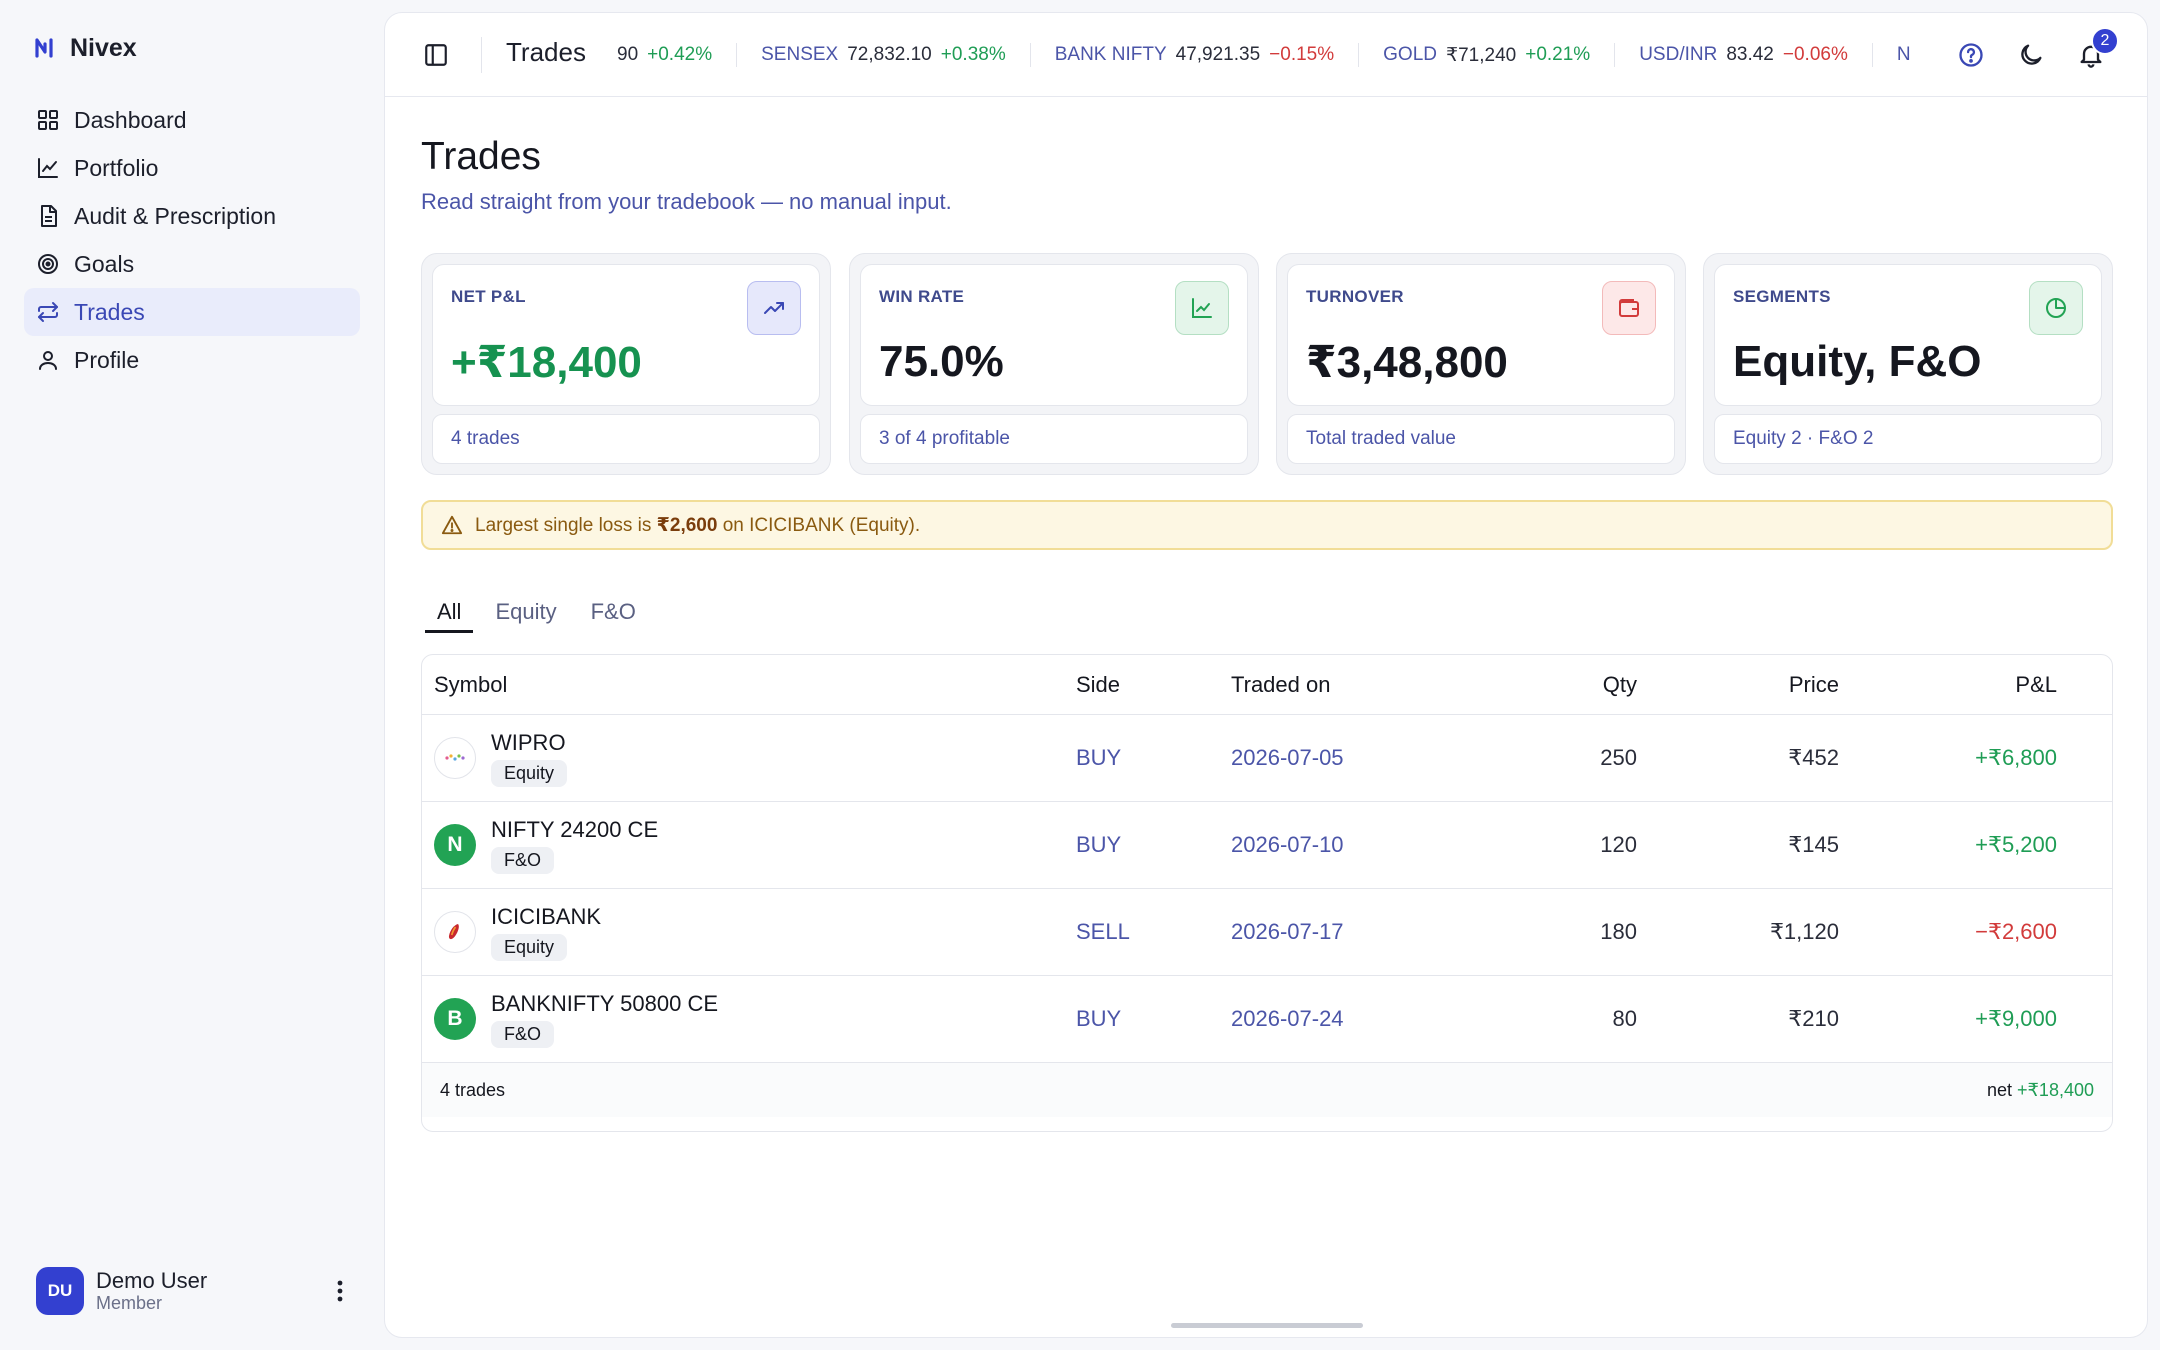 Image resolution: width=2160 pixels, height=1350 pixels. Describe the element at coordinates (192, 312) in the screenshot. I see `sidebar-item-trades: Trades` at that location.